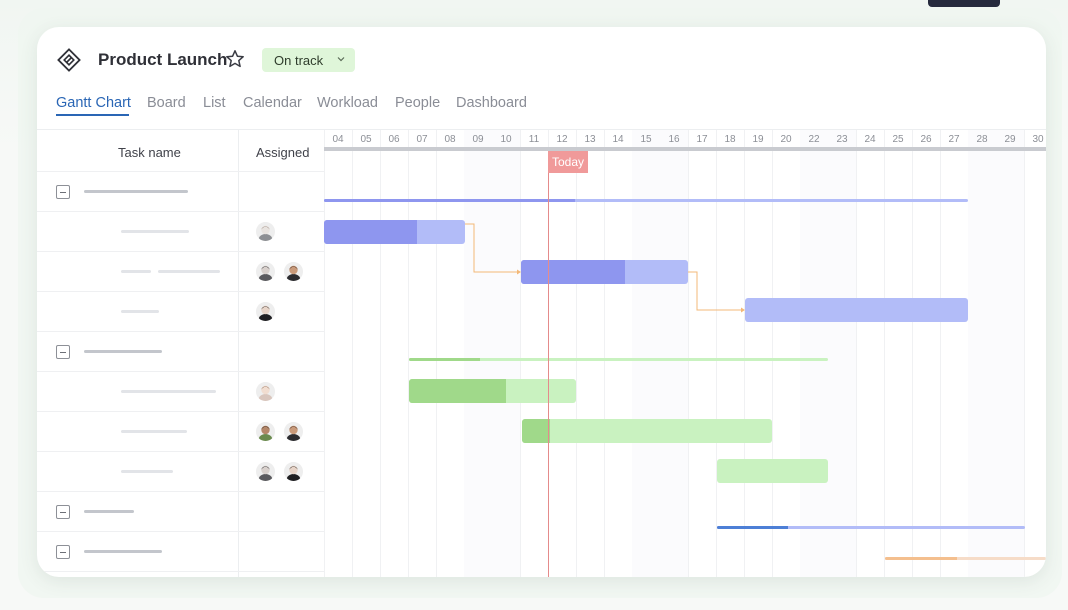 The height and width of the screenshot is (610, 1068). What do you see at coordinates (149, 152) in the screenshot?
I see `column-header-task-name: Task name` at bounding box center [149, 152].